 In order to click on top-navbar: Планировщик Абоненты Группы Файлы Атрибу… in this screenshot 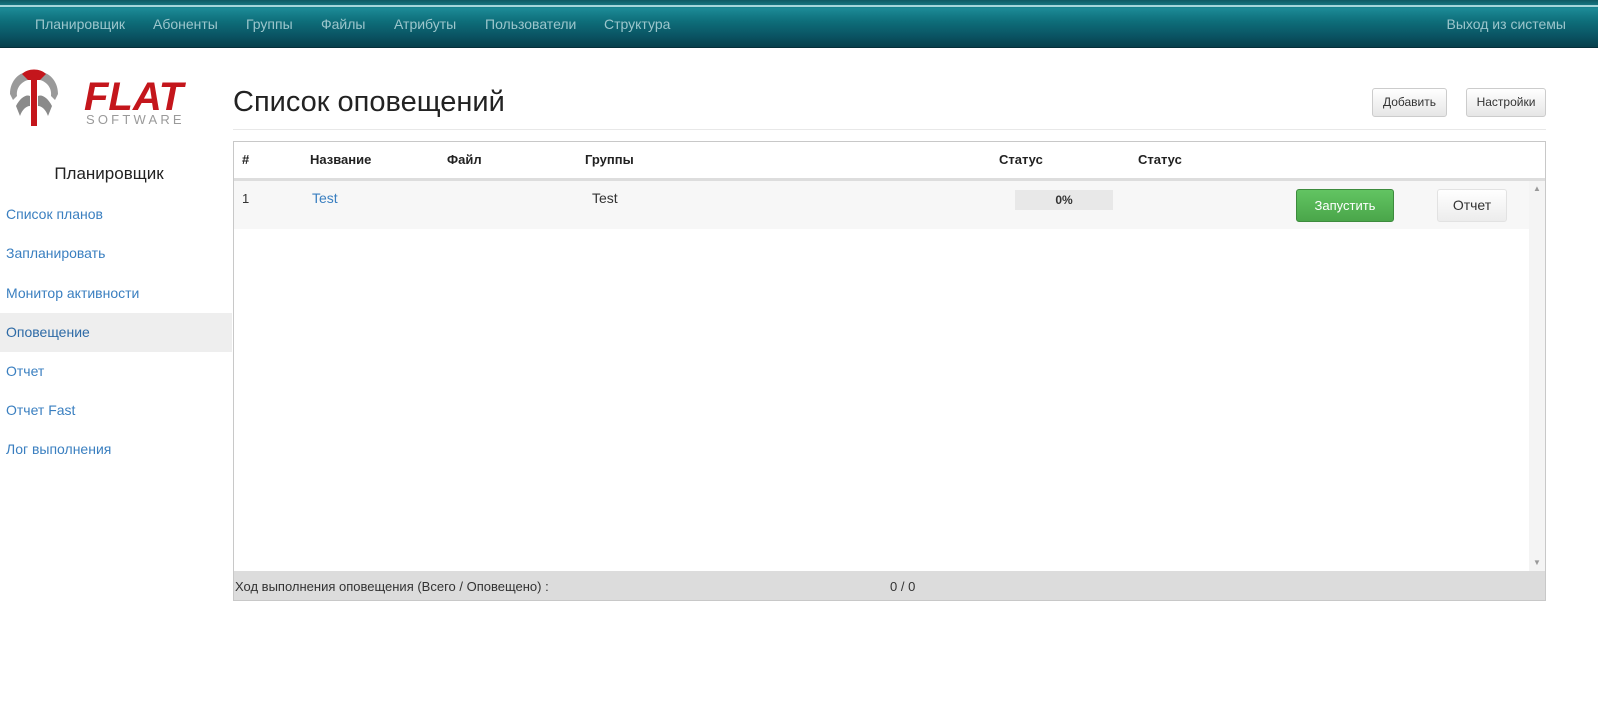, I will do `click(799, 24)`.